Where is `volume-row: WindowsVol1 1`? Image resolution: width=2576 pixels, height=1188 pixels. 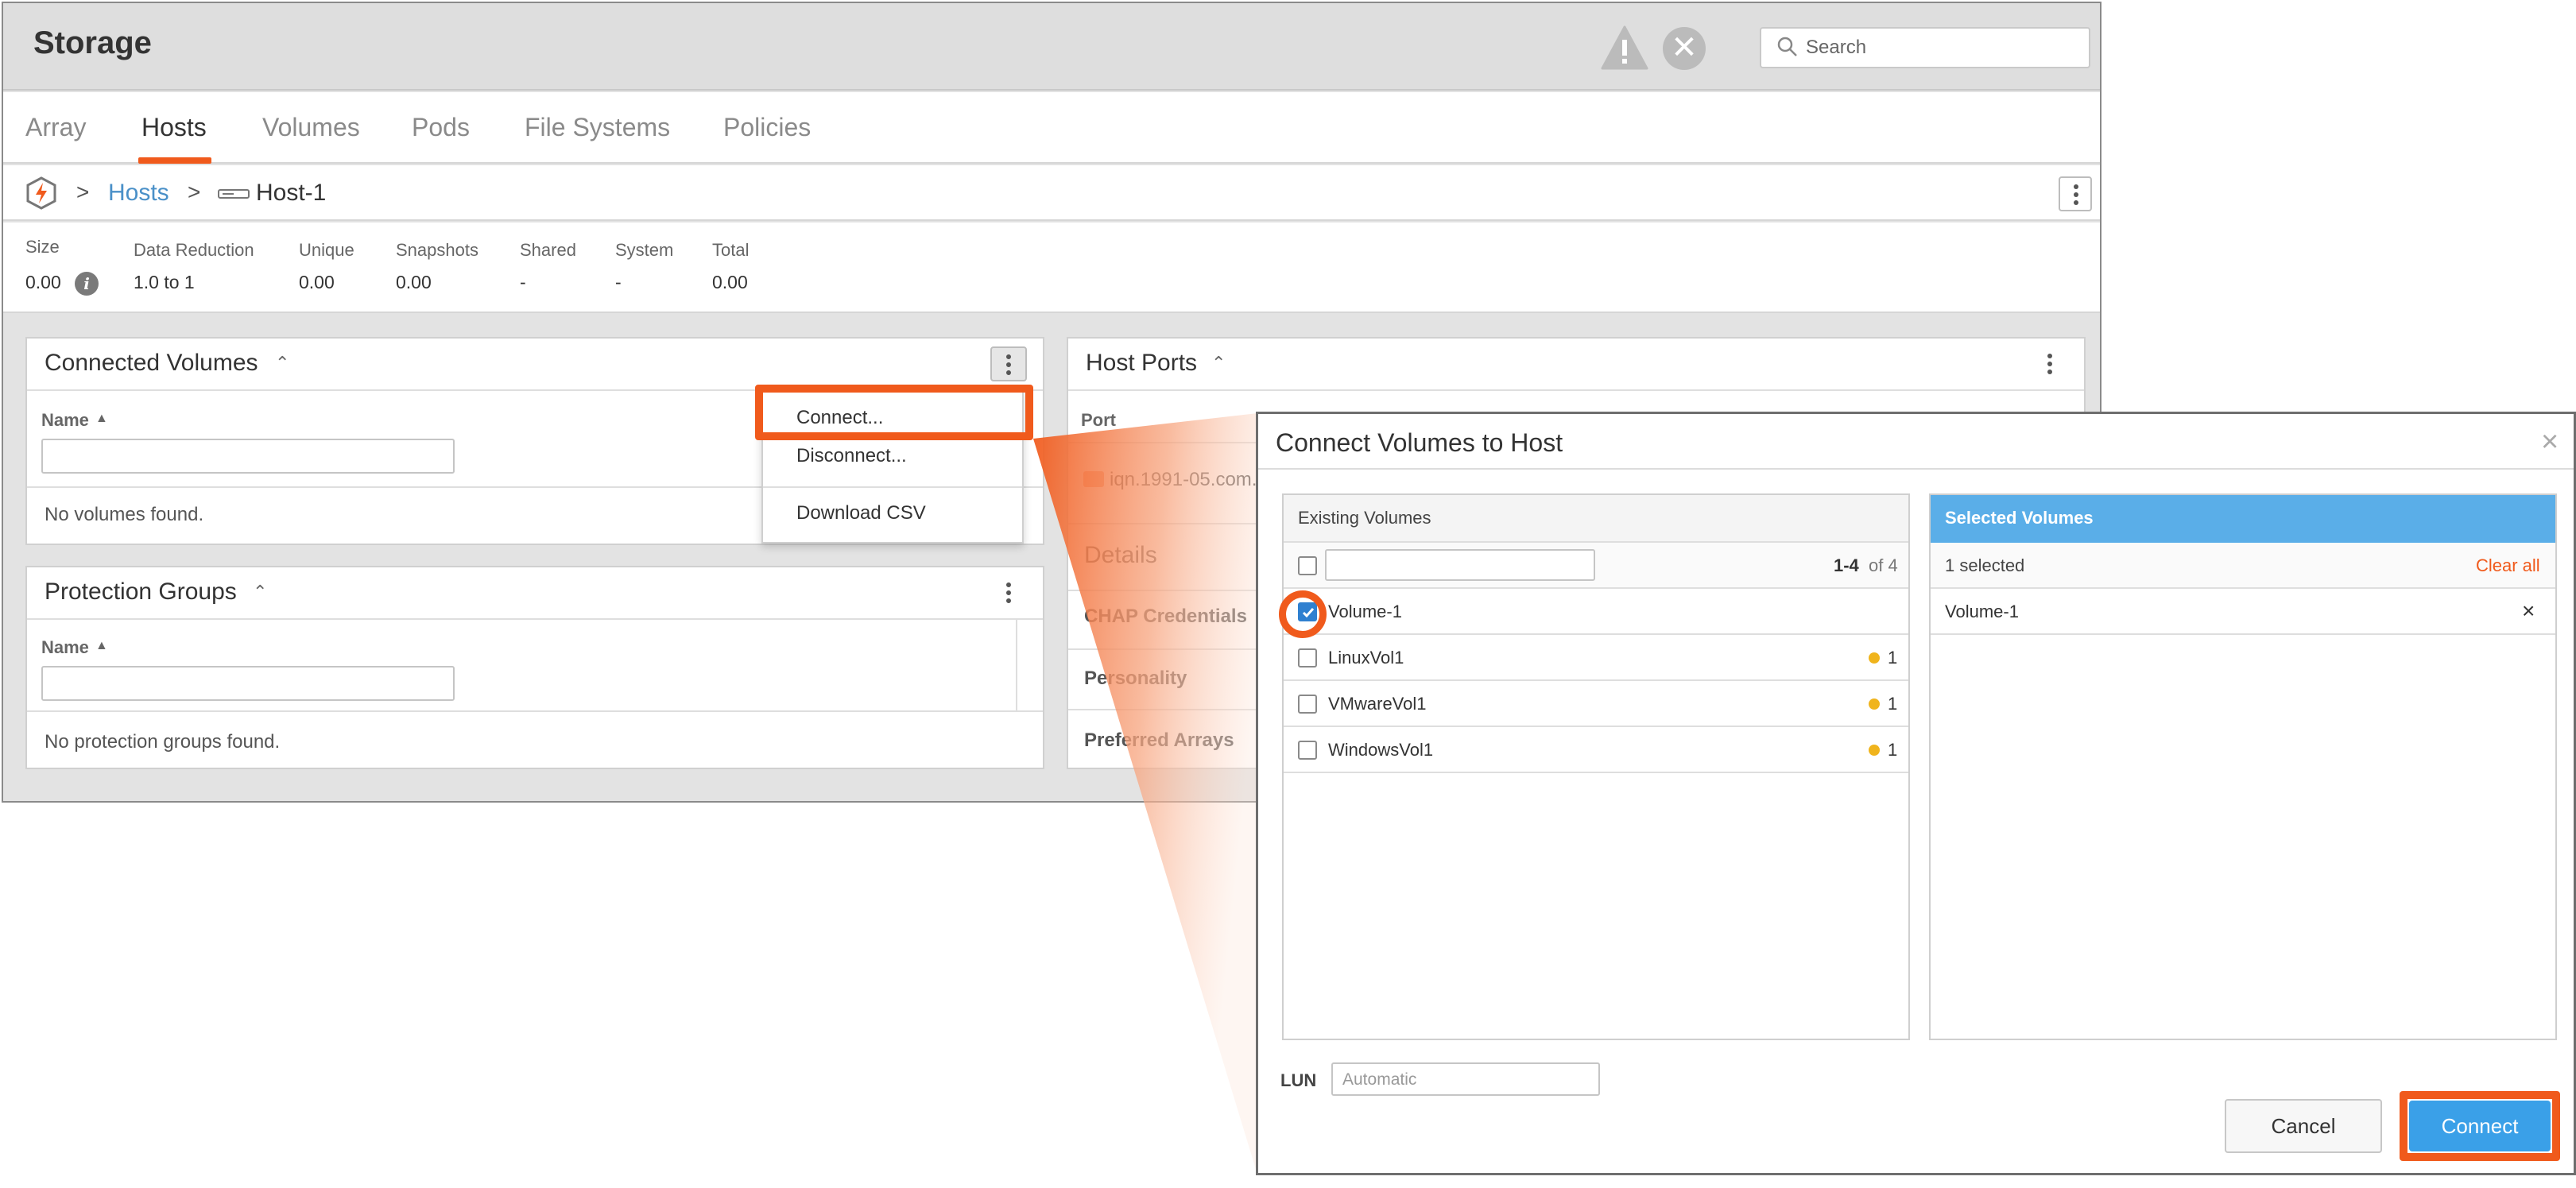 volume-row: WindowsVol1 1 is located at coordinates (1596, 750).